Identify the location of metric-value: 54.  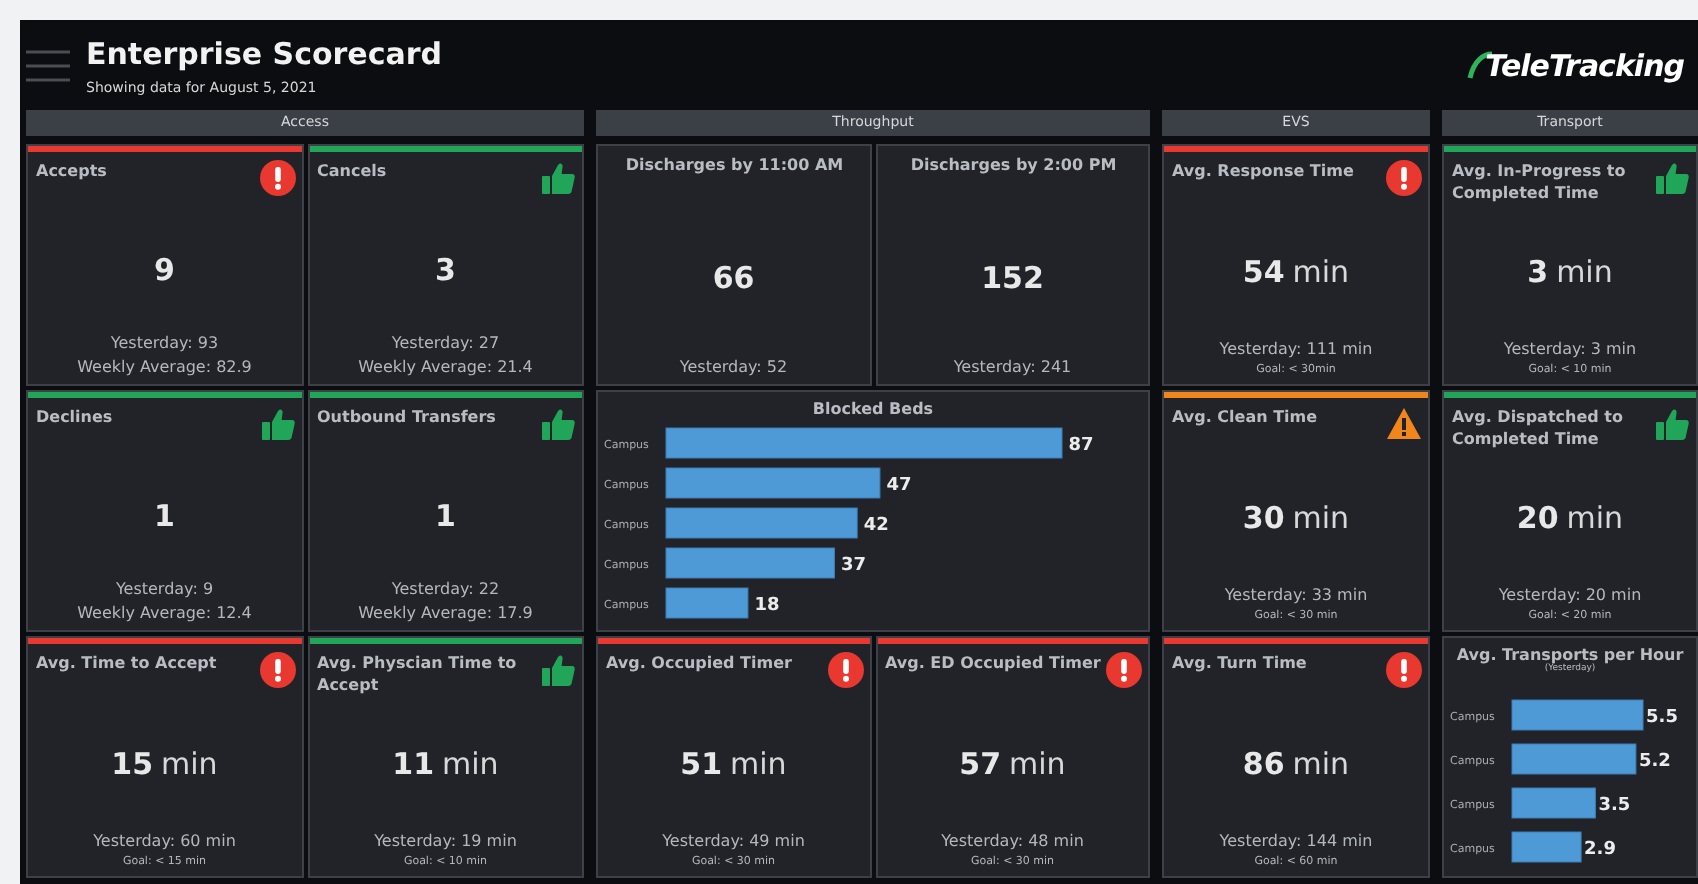
(1263, 272).